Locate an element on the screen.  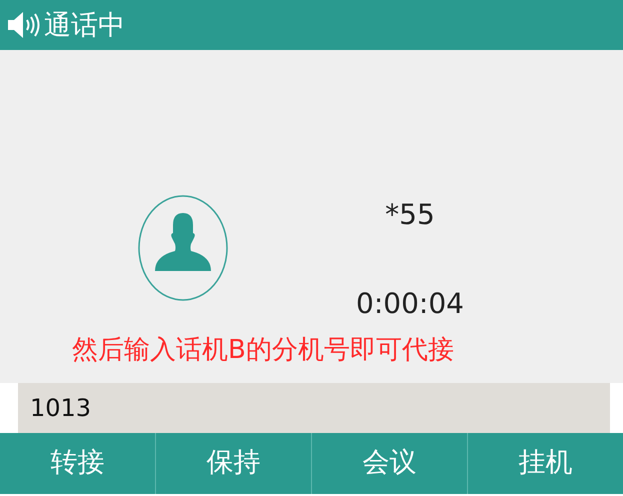
avatar-icon is located at coordinates (183, 248).